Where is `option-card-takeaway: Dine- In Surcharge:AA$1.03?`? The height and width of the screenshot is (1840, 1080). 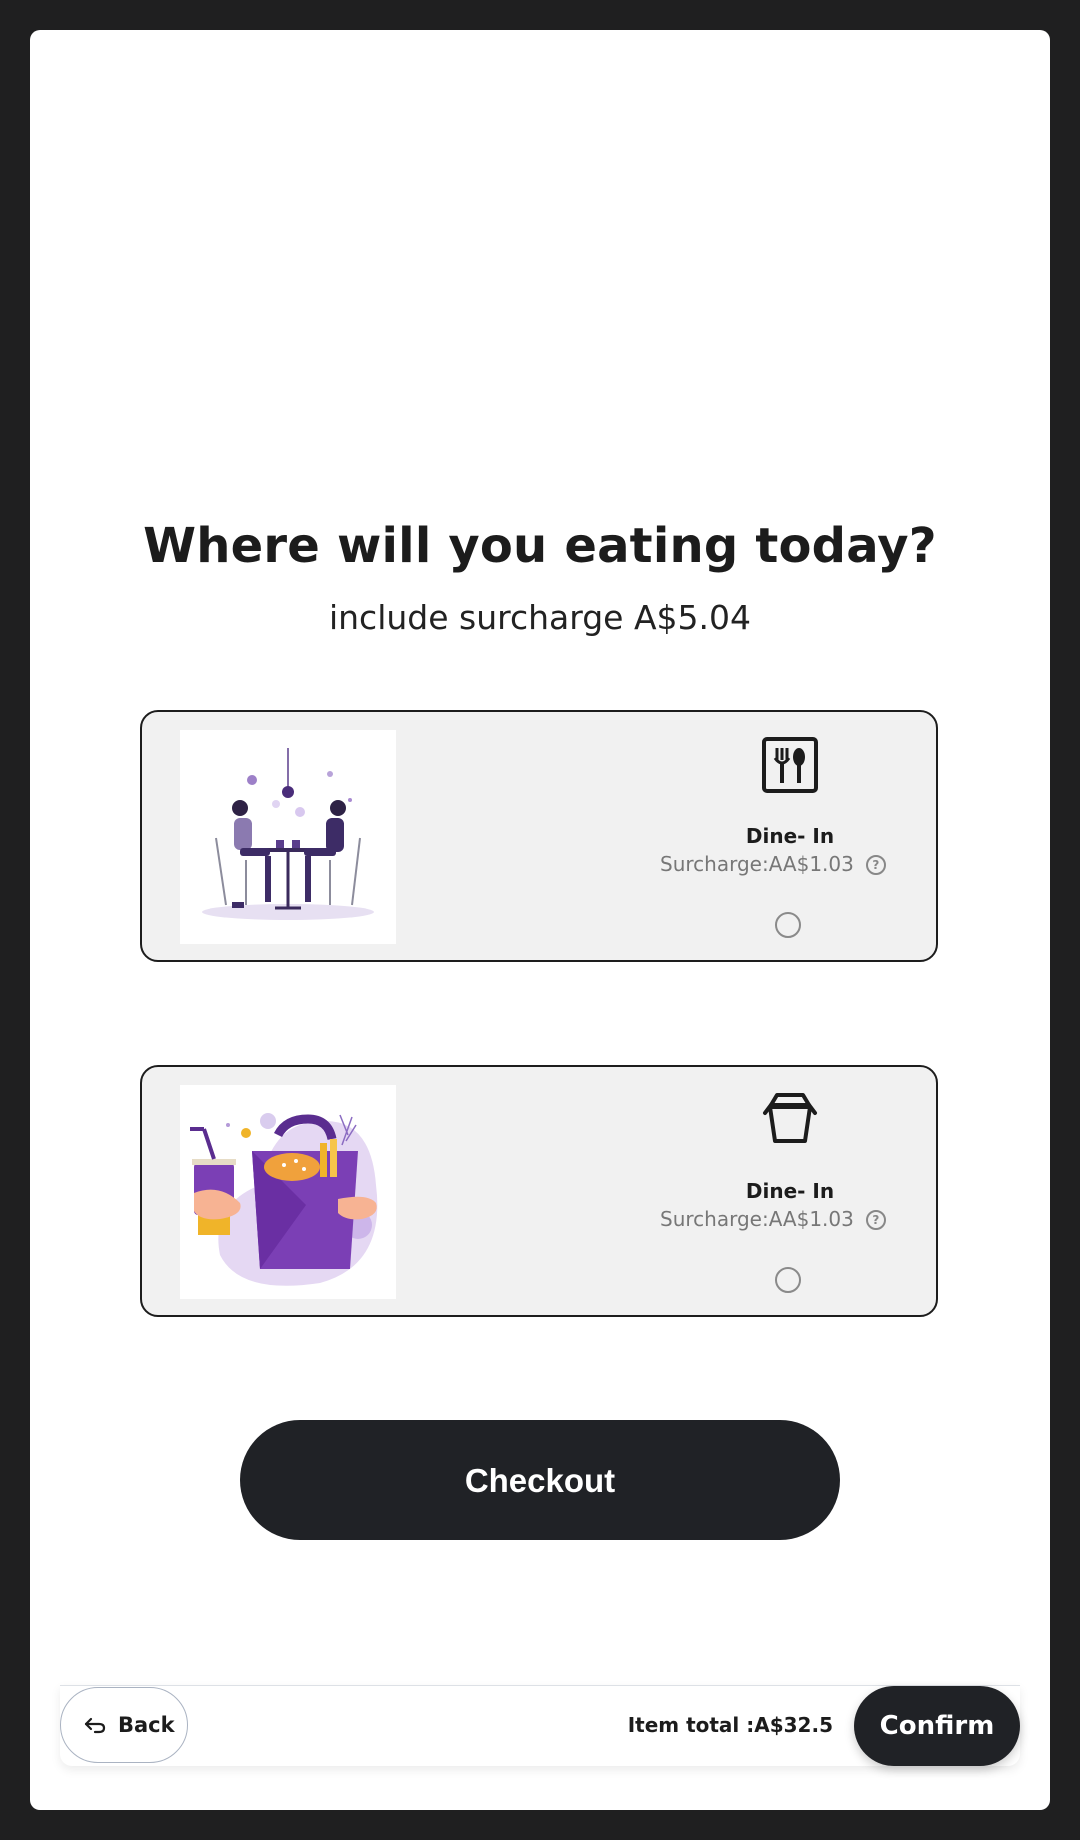 option-card-takeaway: Dine- In Surcharge:AA$1.03? is located at coordinates (539, 1191).